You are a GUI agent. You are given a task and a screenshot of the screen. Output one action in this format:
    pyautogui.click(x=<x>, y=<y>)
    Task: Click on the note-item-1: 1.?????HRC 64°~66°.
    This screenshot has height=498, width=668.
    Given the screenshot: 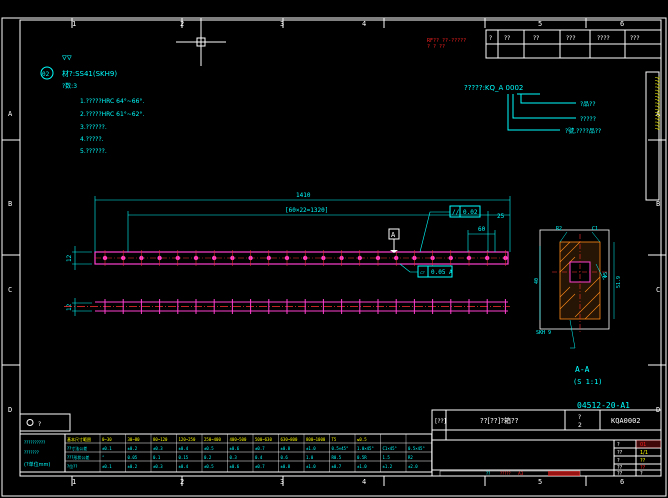 What is the action you would take?
    pyautogui.click(x=112, y=101)
    